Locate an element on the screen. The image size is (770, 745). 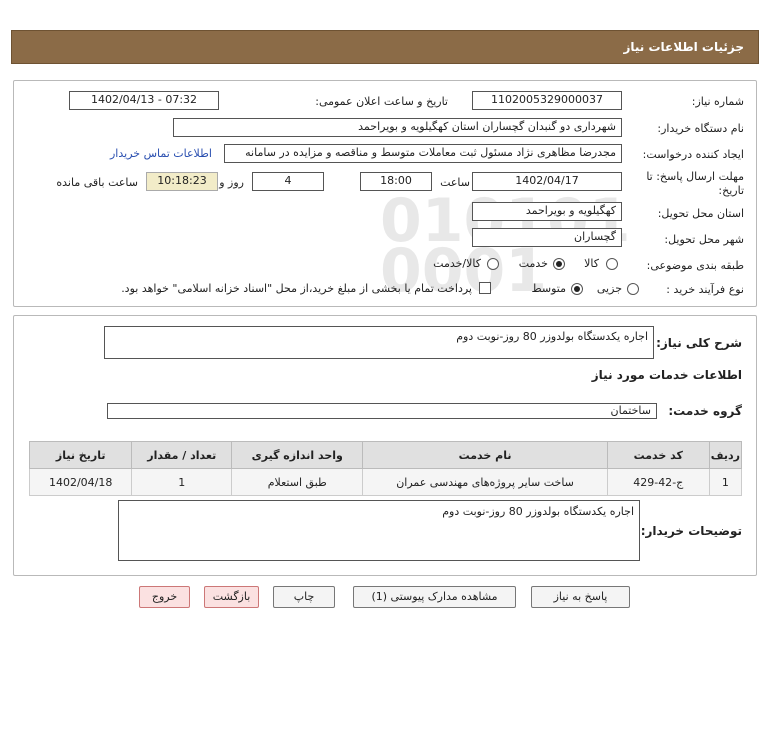
remaining-days-field: 4 is located at coordinates (288, 181).